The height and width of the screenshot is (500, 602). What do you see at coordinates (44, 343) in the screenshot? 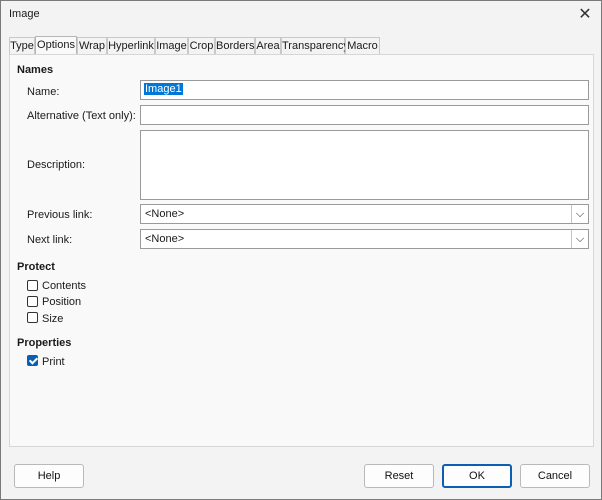
I see `properties-section-title: Properties` at bounding box center [44, 343].